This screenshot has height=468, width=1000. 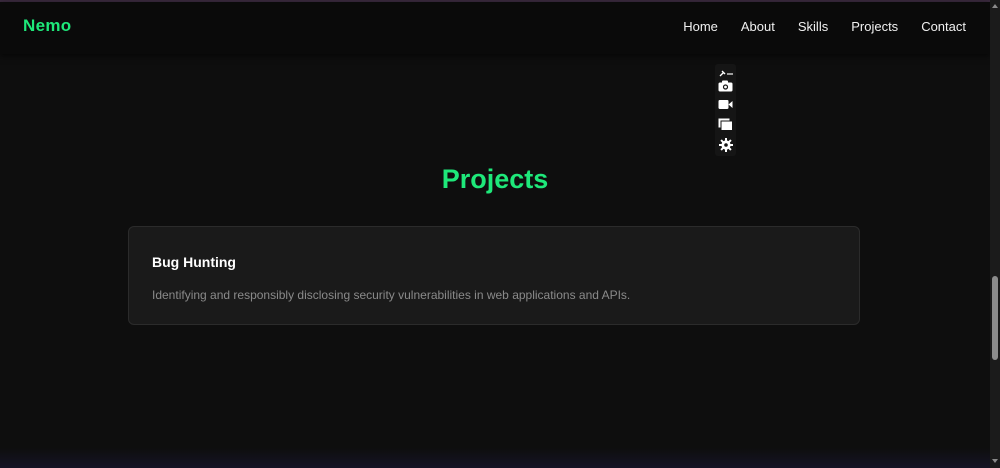 I want to click on brand-logo: Nemo, so click(x=47, y=26).